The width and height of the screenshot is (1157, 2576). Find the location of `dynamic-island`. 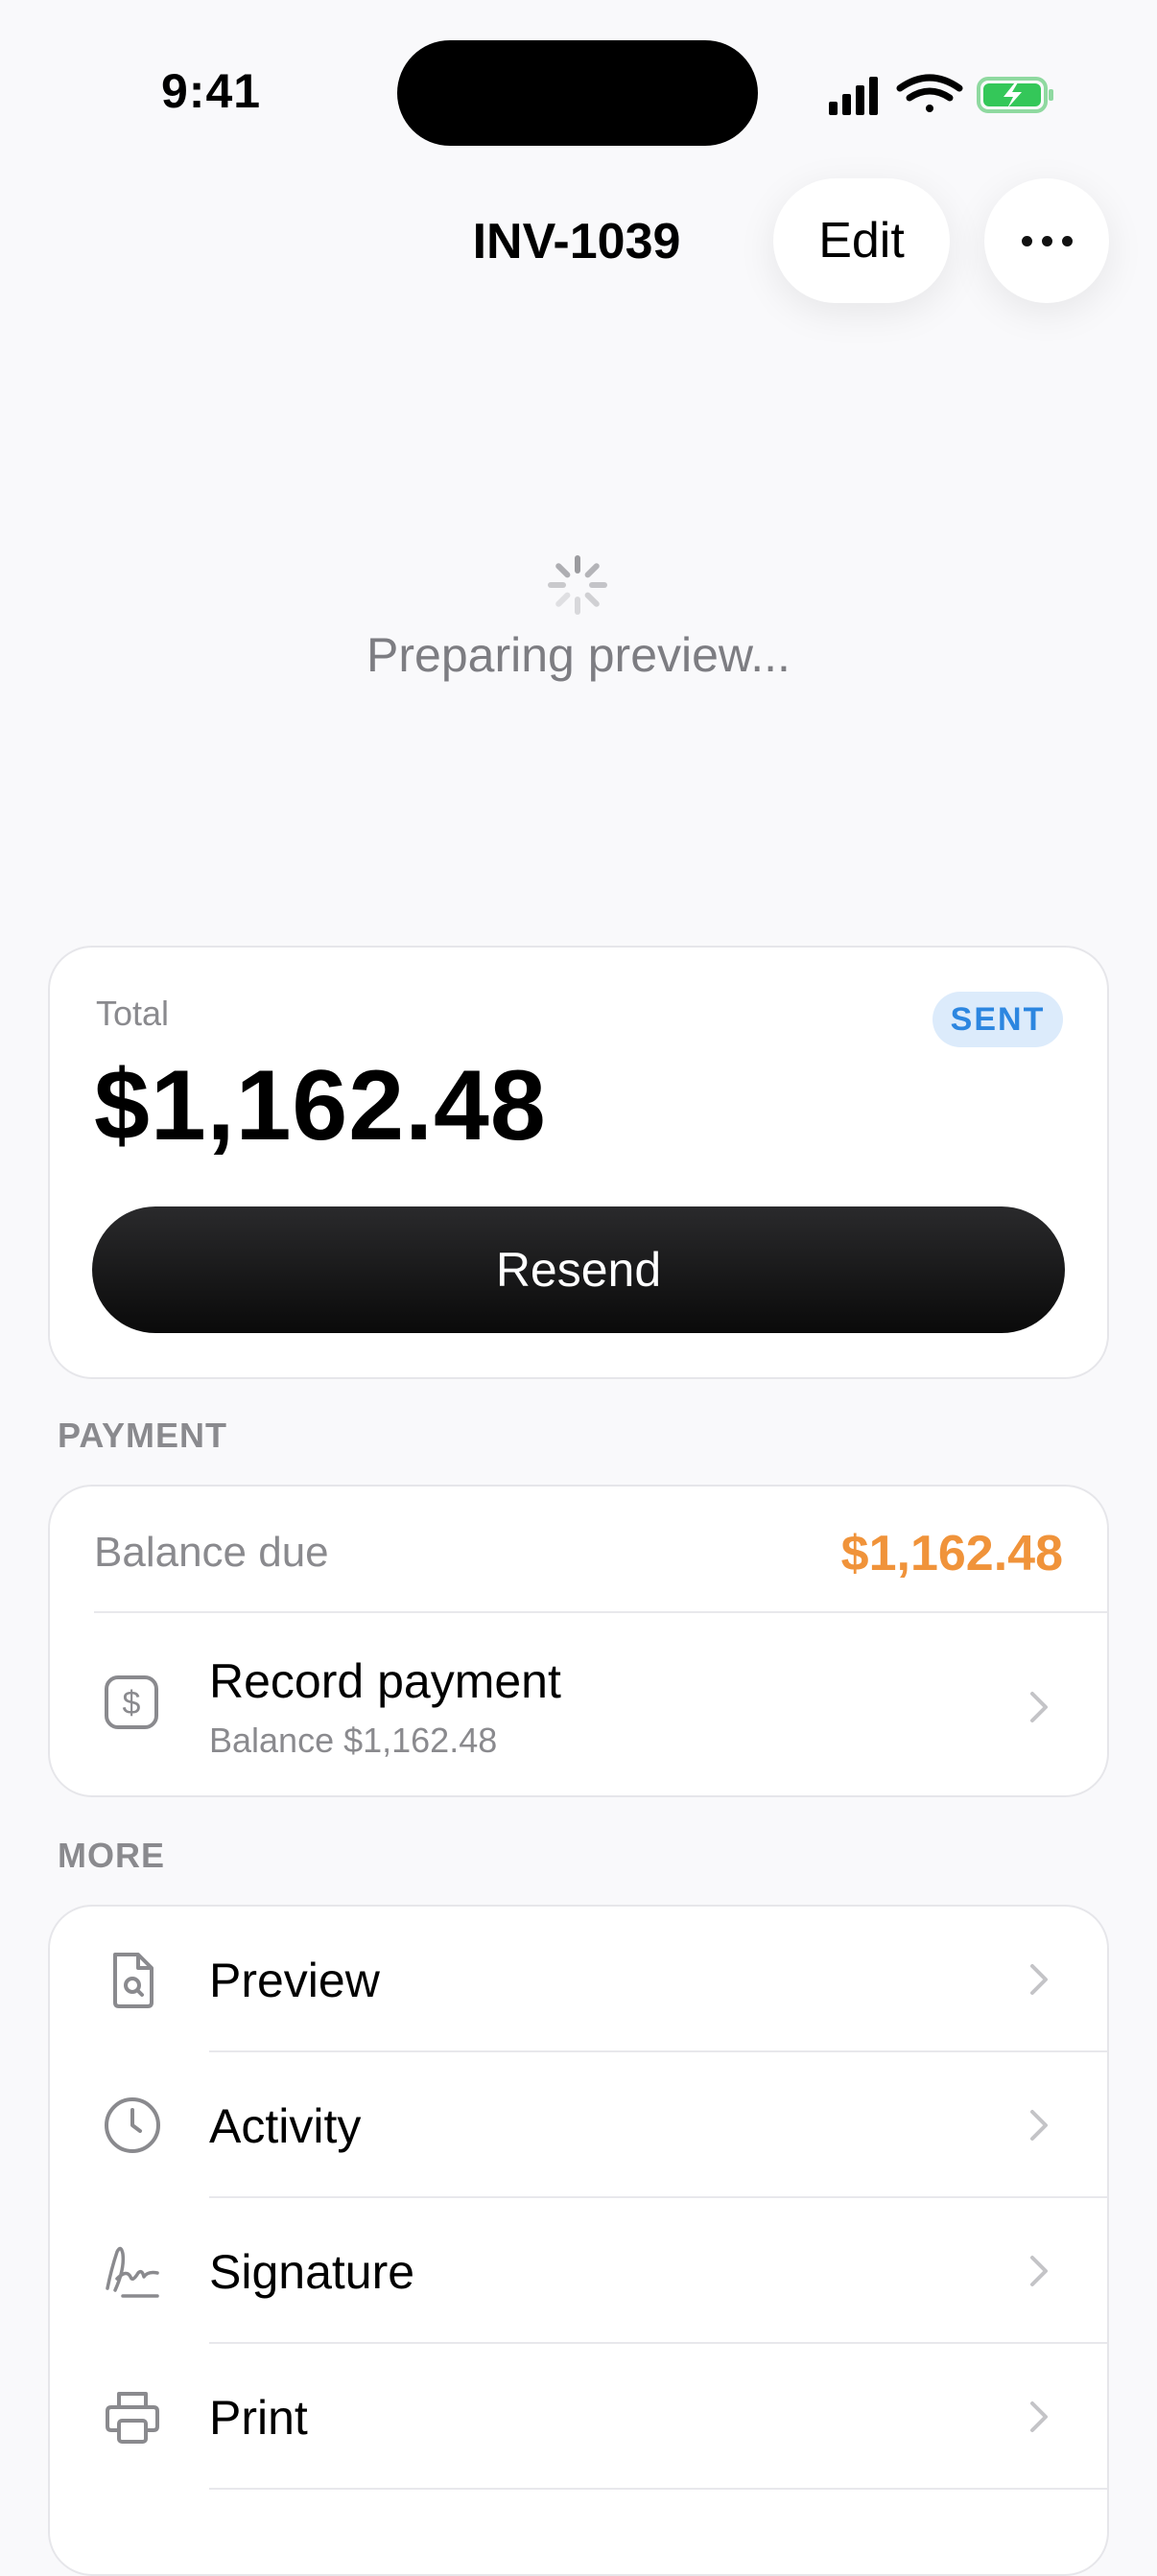

dynamic-island is located at coordinates (577, 93).